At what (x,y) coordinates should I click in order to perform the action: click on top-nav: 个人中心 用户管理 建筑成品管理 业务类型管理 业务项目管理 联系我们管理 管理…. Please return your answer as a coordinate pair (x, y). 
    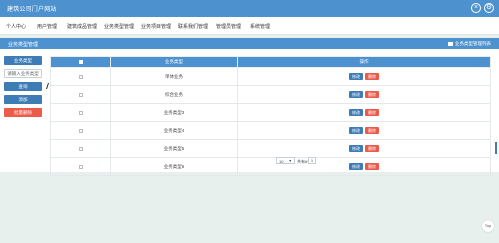
    Looking at the image, I should click on (249, 26).